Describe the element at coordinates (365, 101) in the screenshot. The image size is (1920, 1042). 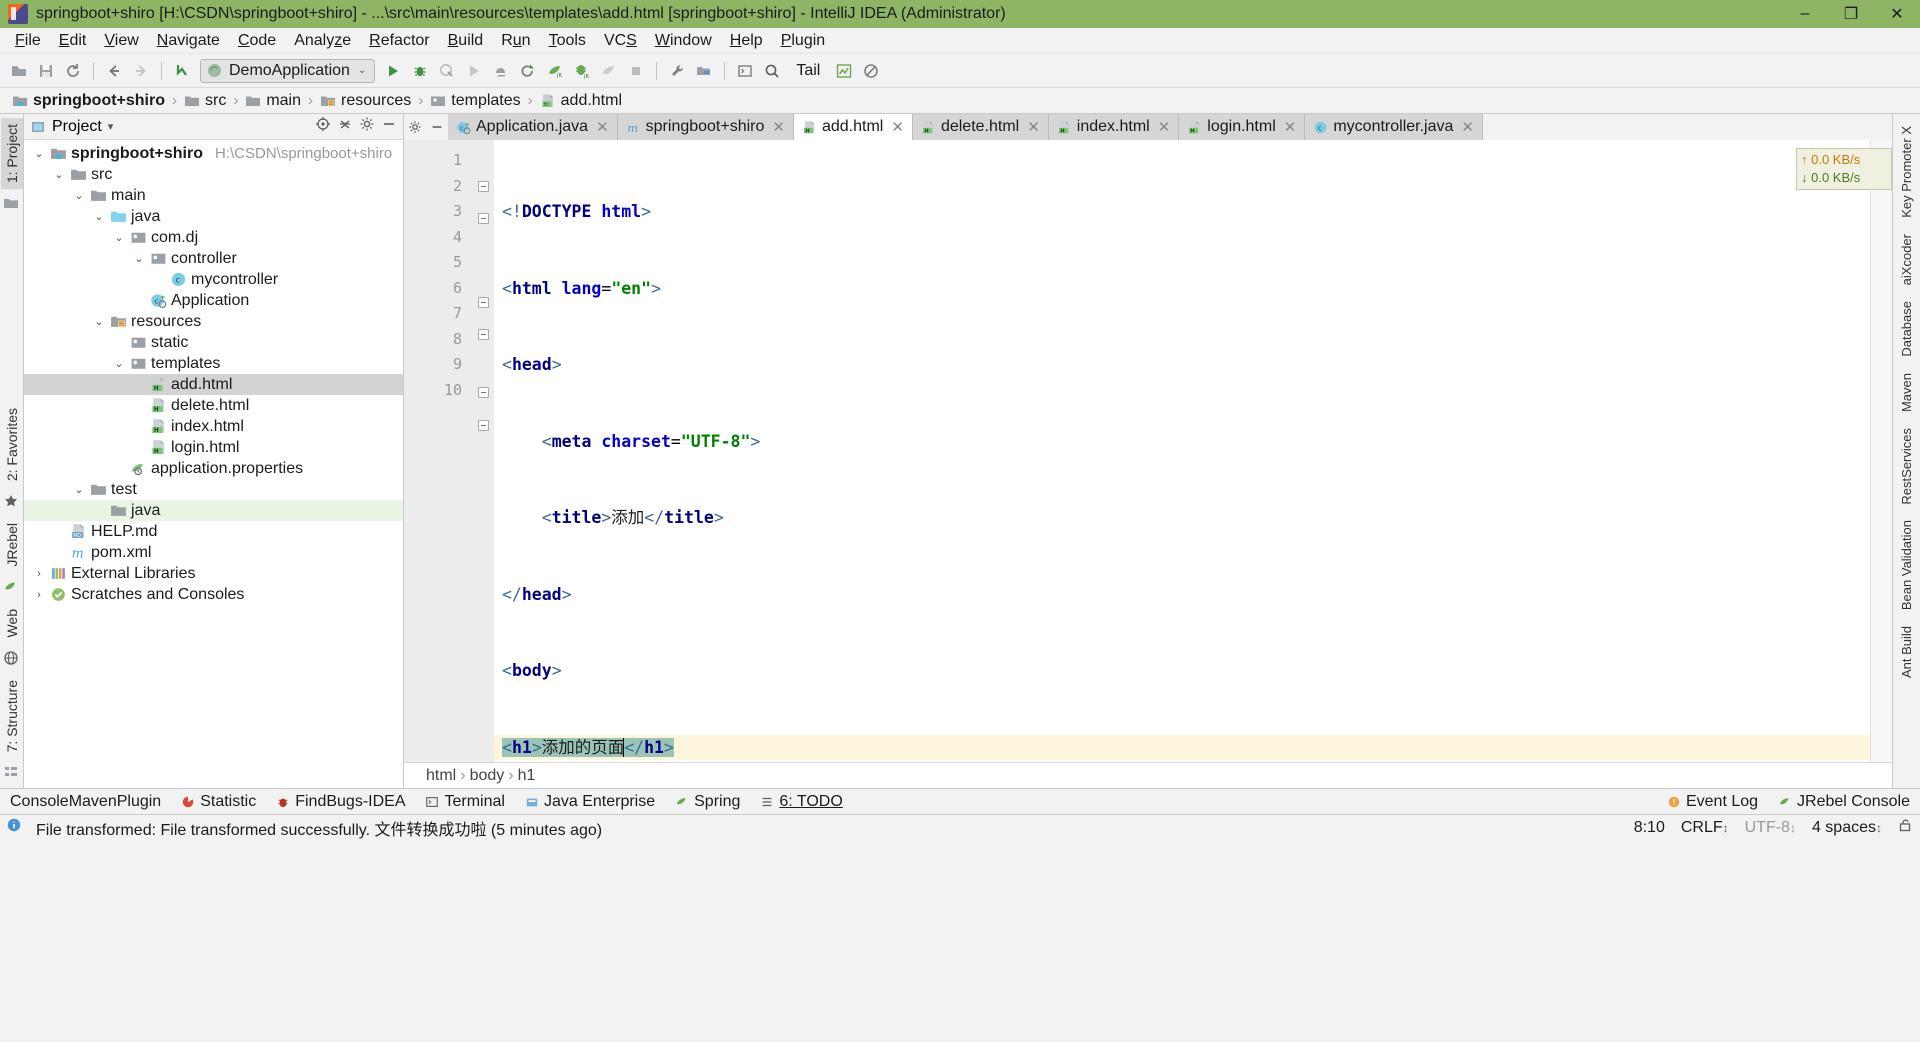
I see `breadcrumb-item-resources: resources` at that location.